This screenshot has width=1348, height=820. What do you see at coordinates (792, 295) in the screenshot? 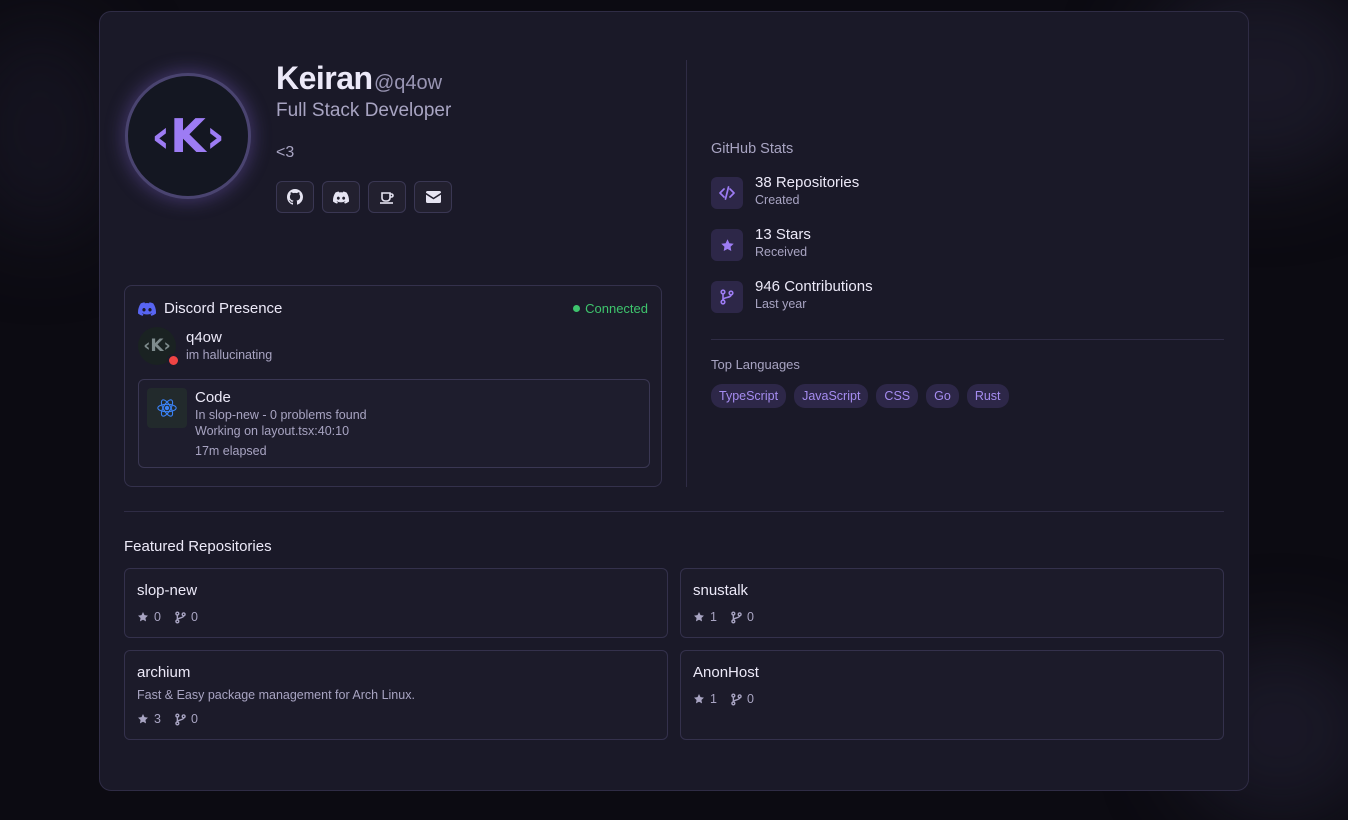
I see `stat-contributions: 946 Contributions Last year` at bounding box center [792, 295].